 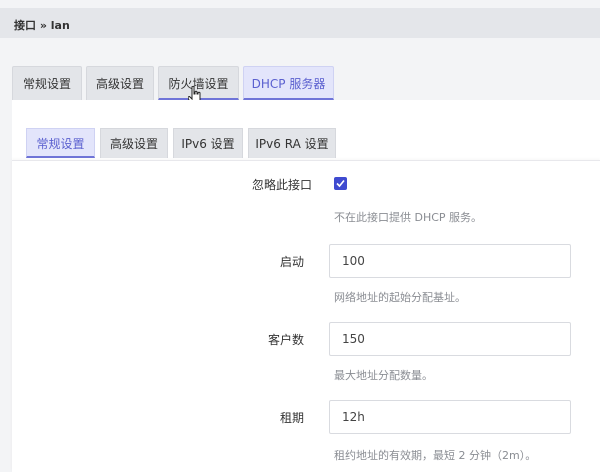 I want to click on lease-label: 租期, so click(x=291, y=418).